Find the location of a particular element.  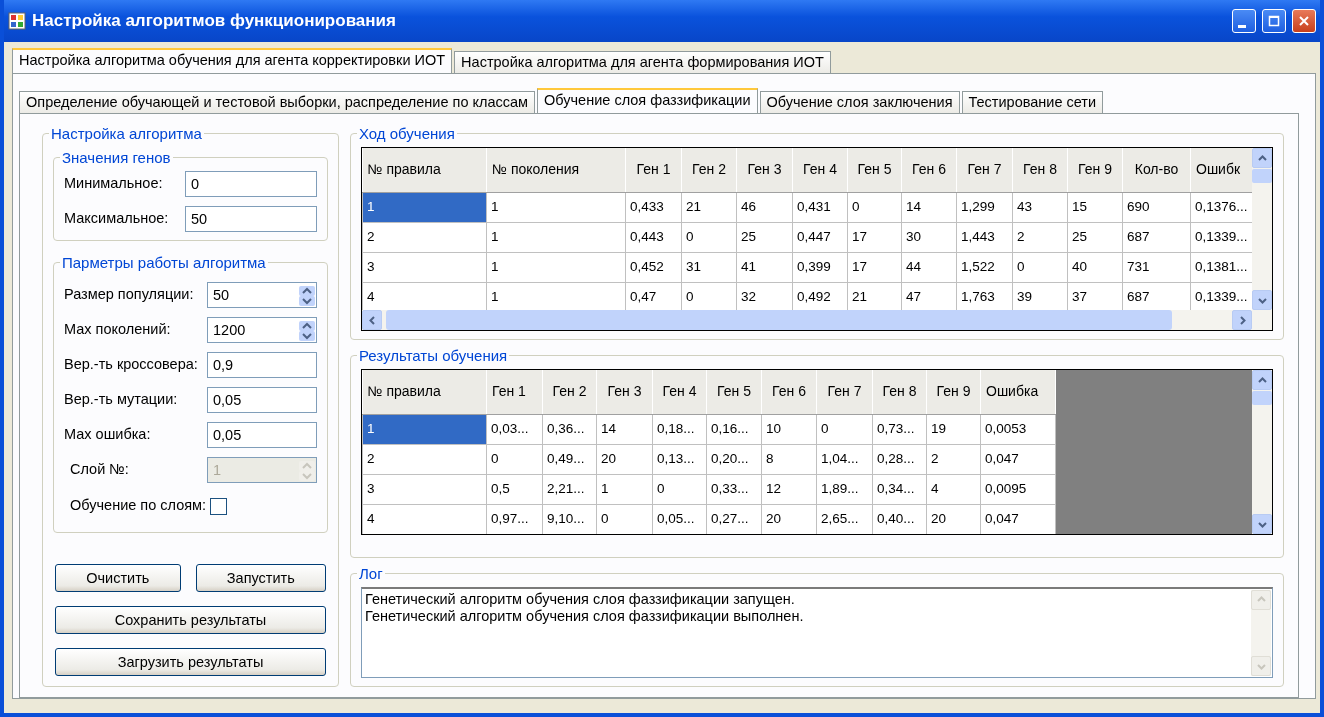

group-title: Парметры работы алгоритма is located at coordinates (164, 263).